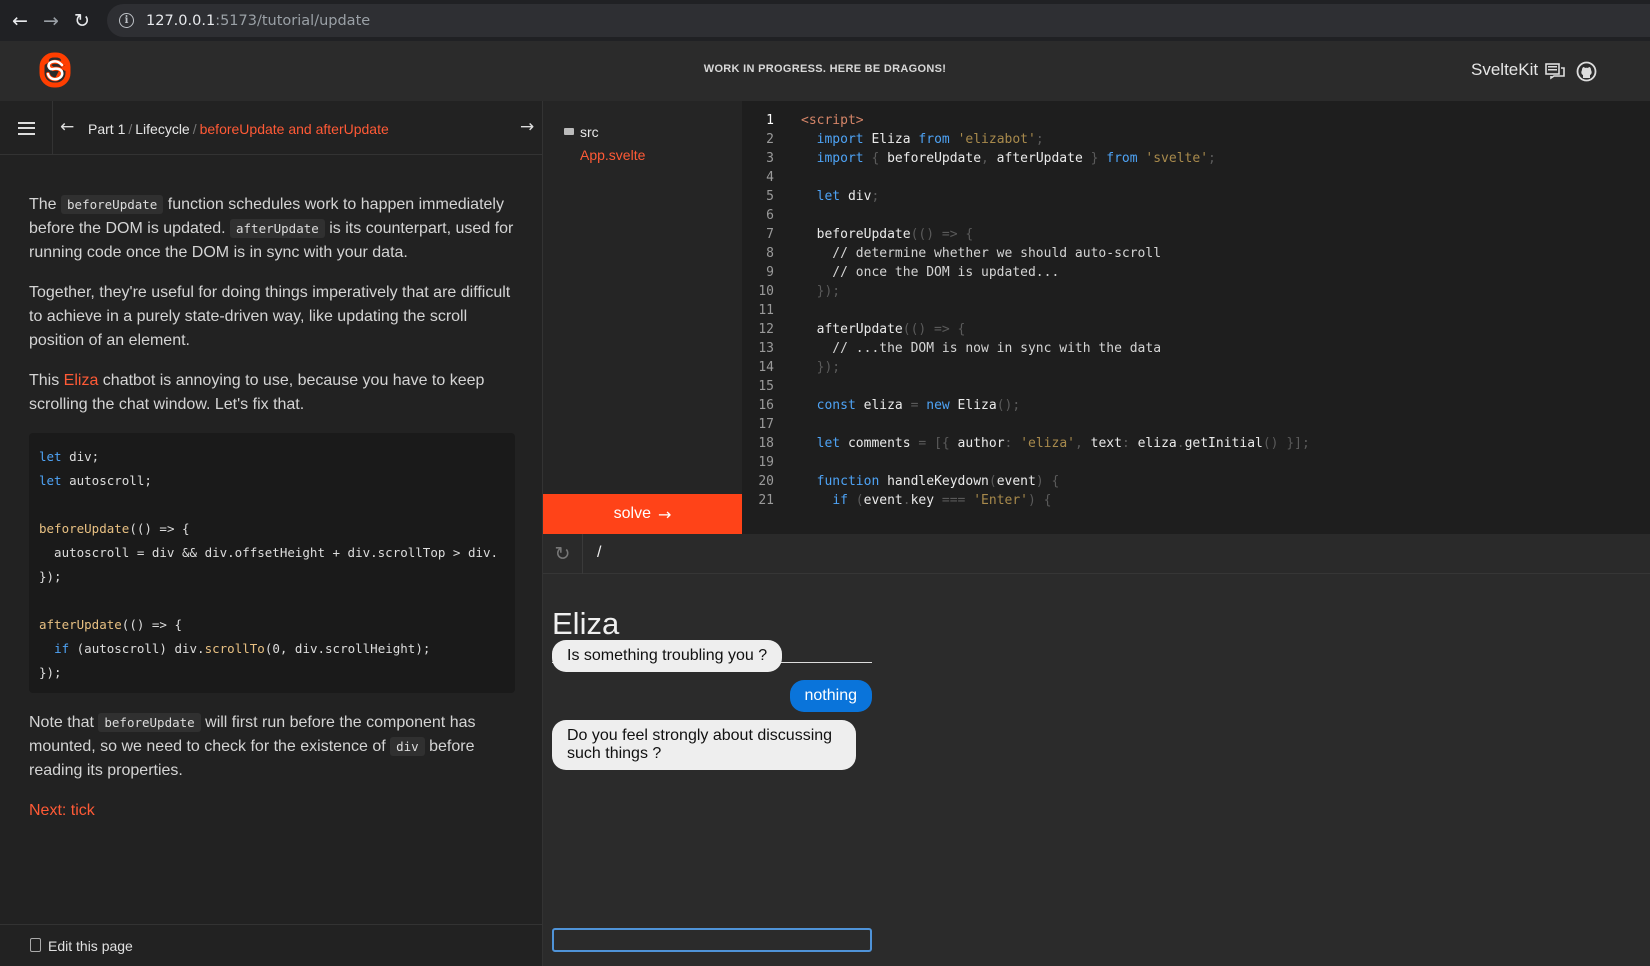  Describe the element at coordinates (589, 132) in the screenshot. I see `folder-src: src` at that location.